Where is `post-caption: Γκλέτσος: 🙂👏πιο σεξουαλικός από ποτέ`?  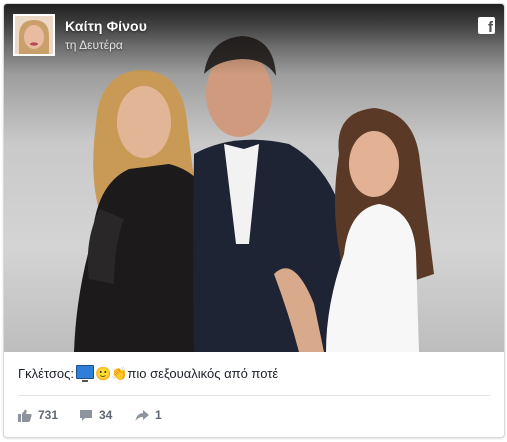 post-caption: Γκλέτσος: 🙂👏πιο σεξουαλικός από ποτέ is located at coordinates (148, 373).